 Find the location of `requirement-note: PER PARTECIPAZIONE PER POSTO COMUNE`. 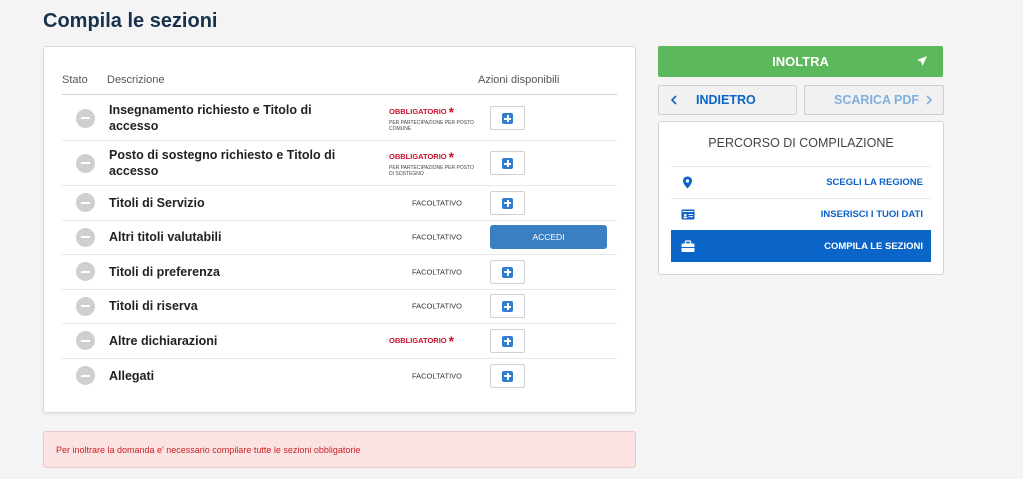

requirement-note: PER PARTECIPAZIONE PER POSTO COMUNE is located at coordinates (431, 126).